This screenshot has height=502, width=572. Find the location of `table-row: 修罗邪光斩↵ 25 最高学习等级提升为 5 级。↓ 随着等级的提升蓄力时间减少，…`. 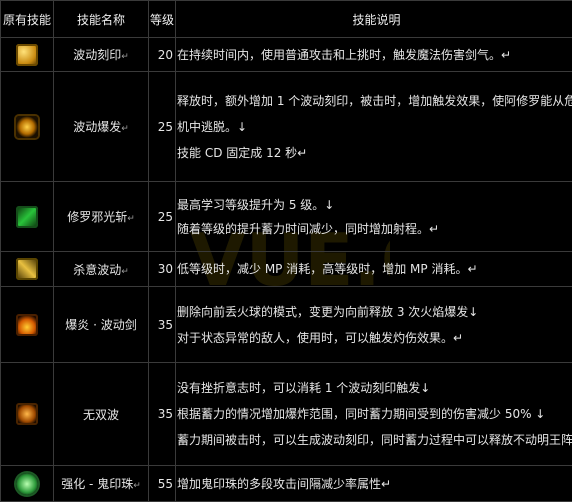

table-row: 修罗邪光斩↵ 25 最高学习等级提升为 5 级。↓ 随着等级的提升蓄力时间减少，… is located at coordinates (286, 217).